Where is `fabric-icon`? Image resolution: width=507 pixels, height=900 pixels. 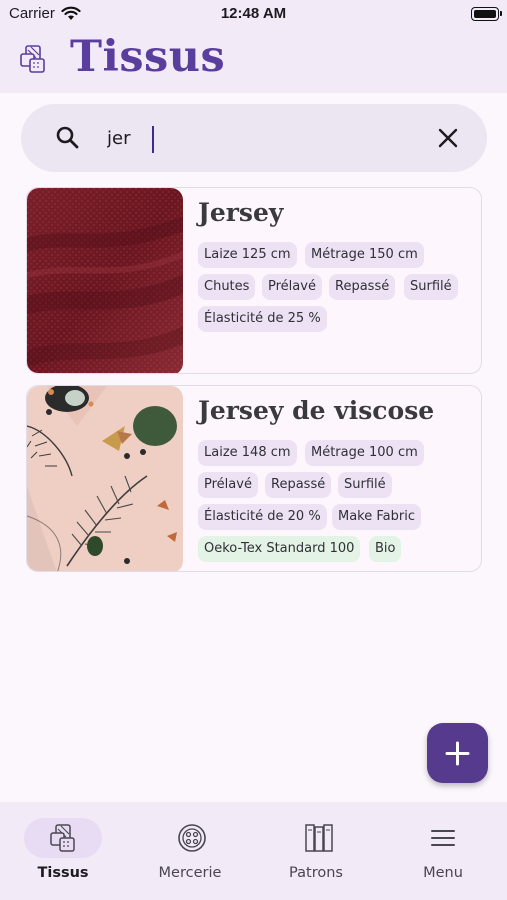
fabric-icon is located at coordinates (62, 838).